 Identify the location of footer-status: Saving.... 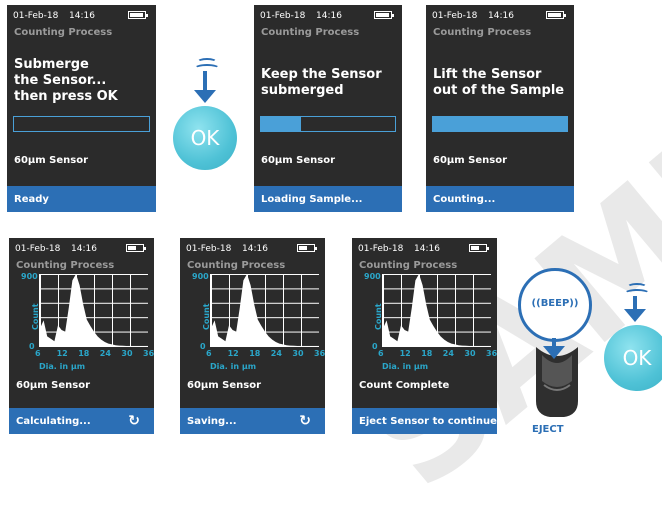
(212, 421).